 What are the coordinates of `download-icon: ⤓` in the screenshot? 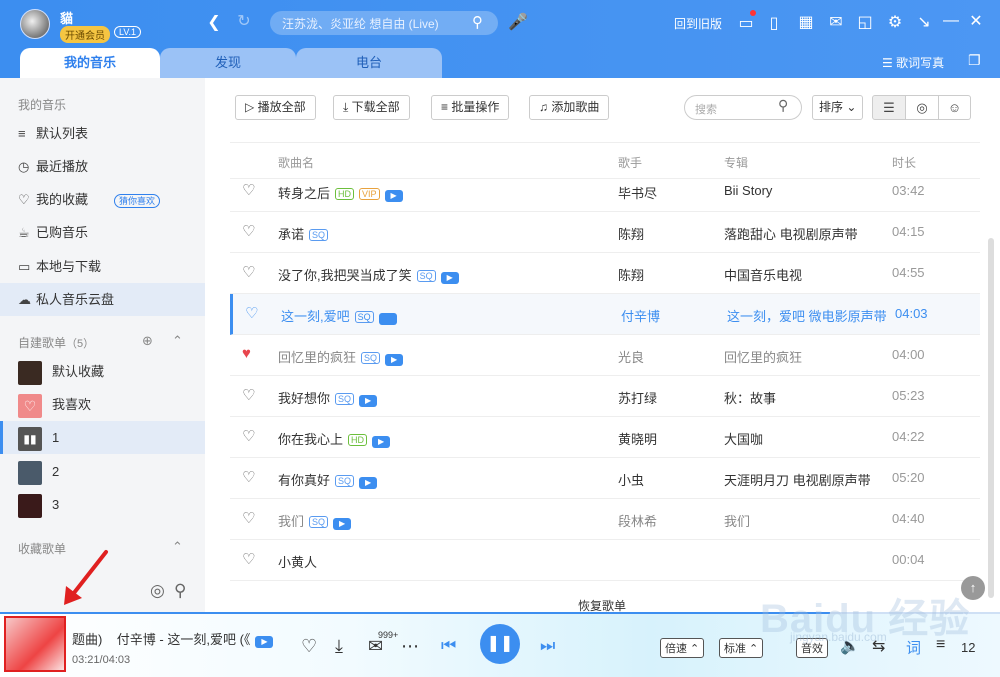 It's located at (339, 646).